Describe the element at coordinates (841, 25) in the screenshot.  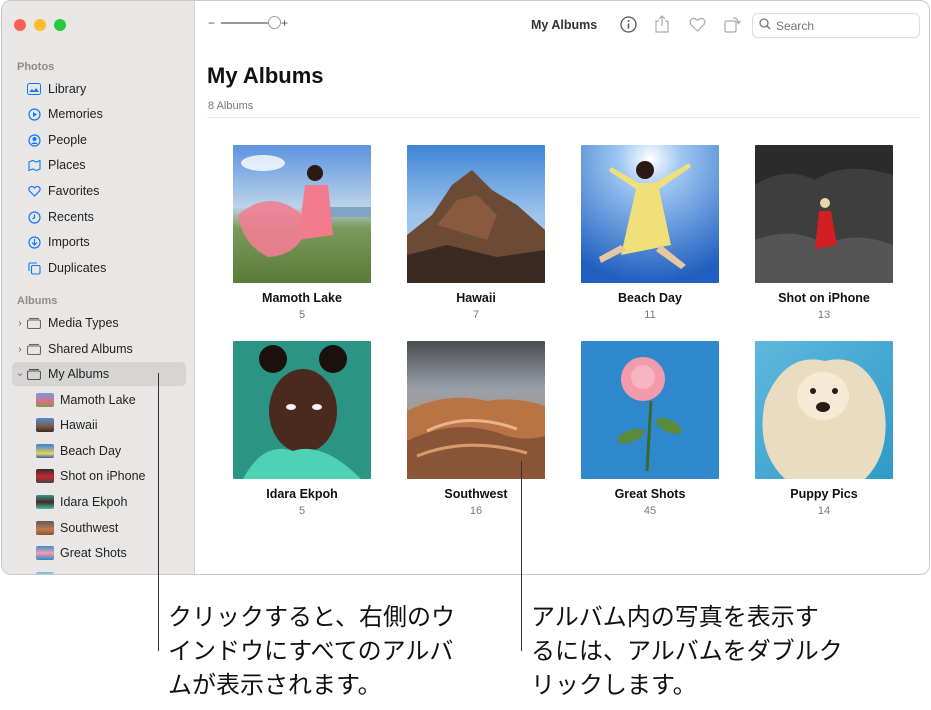
I see `search-input` at that location.